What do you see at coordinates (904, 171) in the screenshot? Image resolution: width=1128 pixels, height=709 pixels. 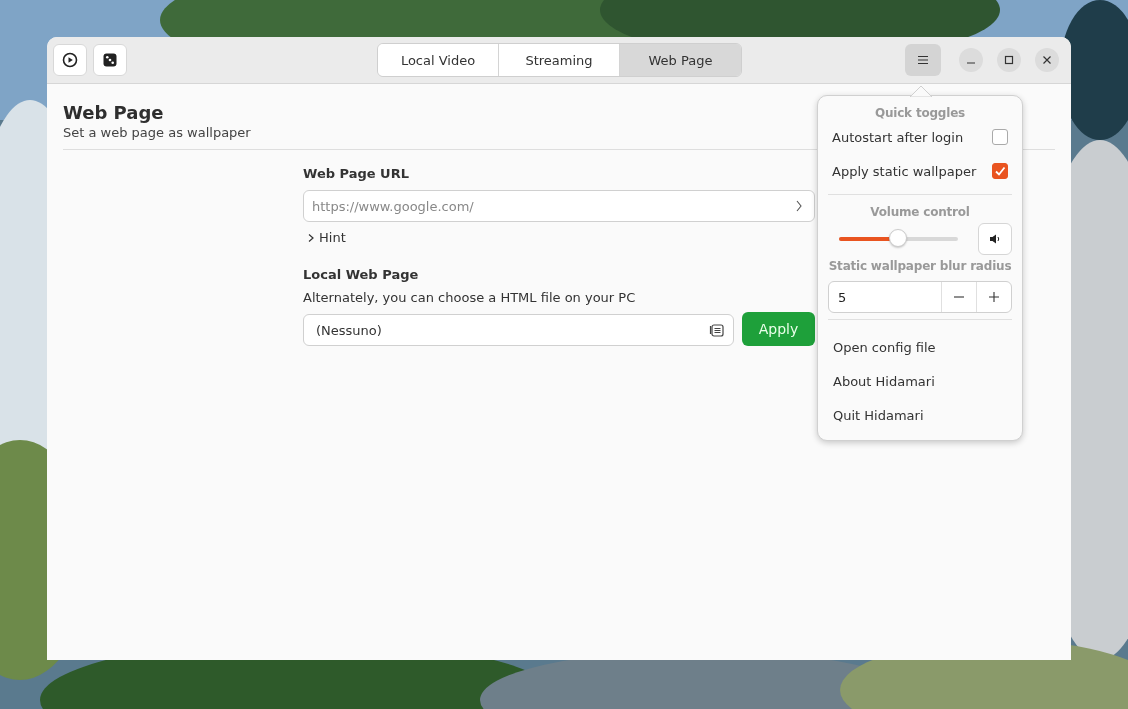 I see `toggle-label: Apply static wallpaper` at bounding box center [904, 171].